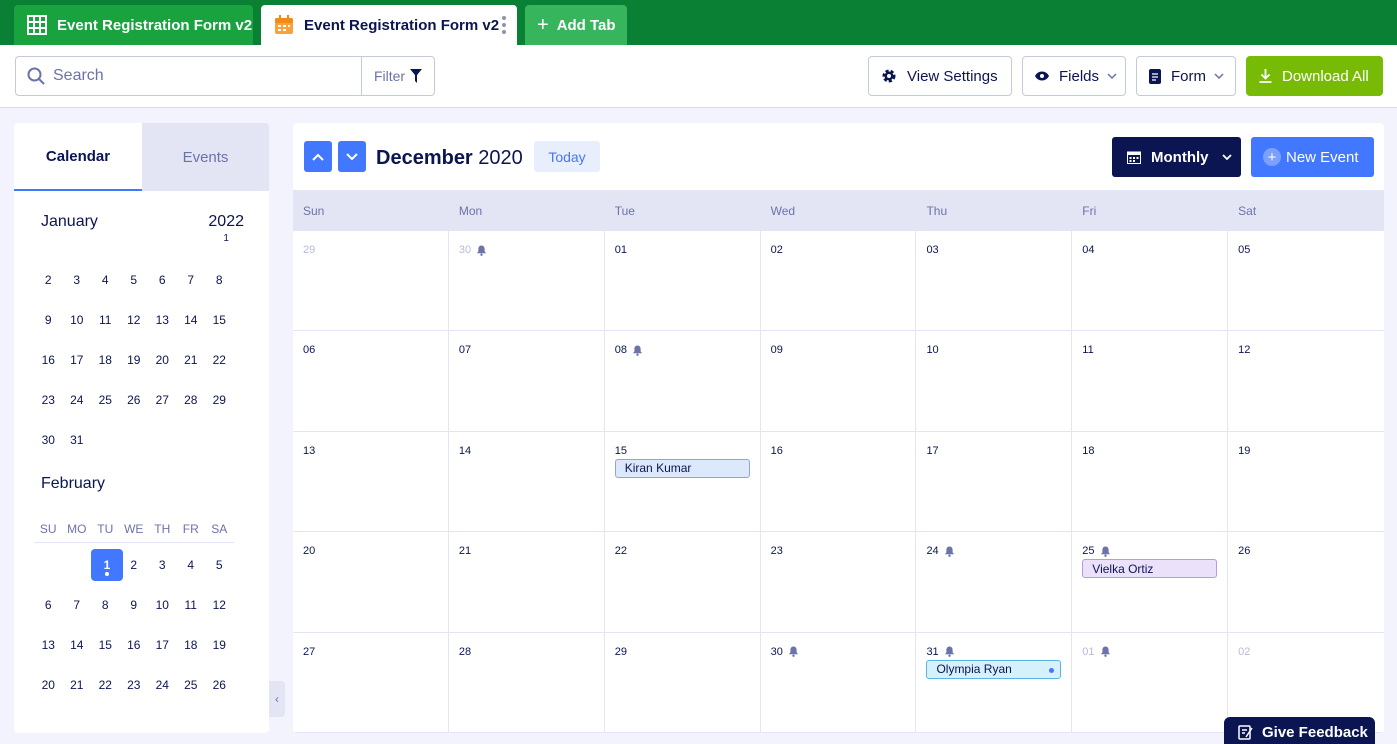 This screenshot has height=744, width=1397. I want to click on tab-calendar-view: Event Registration Form v2, so click(389, 25).